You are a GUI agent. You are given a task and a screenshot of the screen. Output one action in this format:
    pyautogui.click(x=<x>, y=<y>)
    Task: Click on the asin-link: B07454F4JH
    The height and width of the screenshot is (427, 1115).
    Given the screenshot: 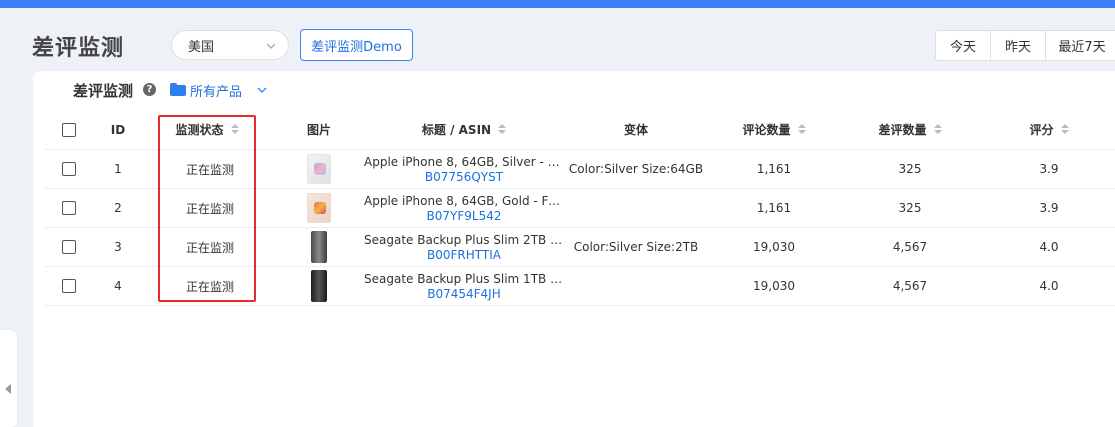 What is the action you would take?
    pyautogui.click(x=464, y=294)
    